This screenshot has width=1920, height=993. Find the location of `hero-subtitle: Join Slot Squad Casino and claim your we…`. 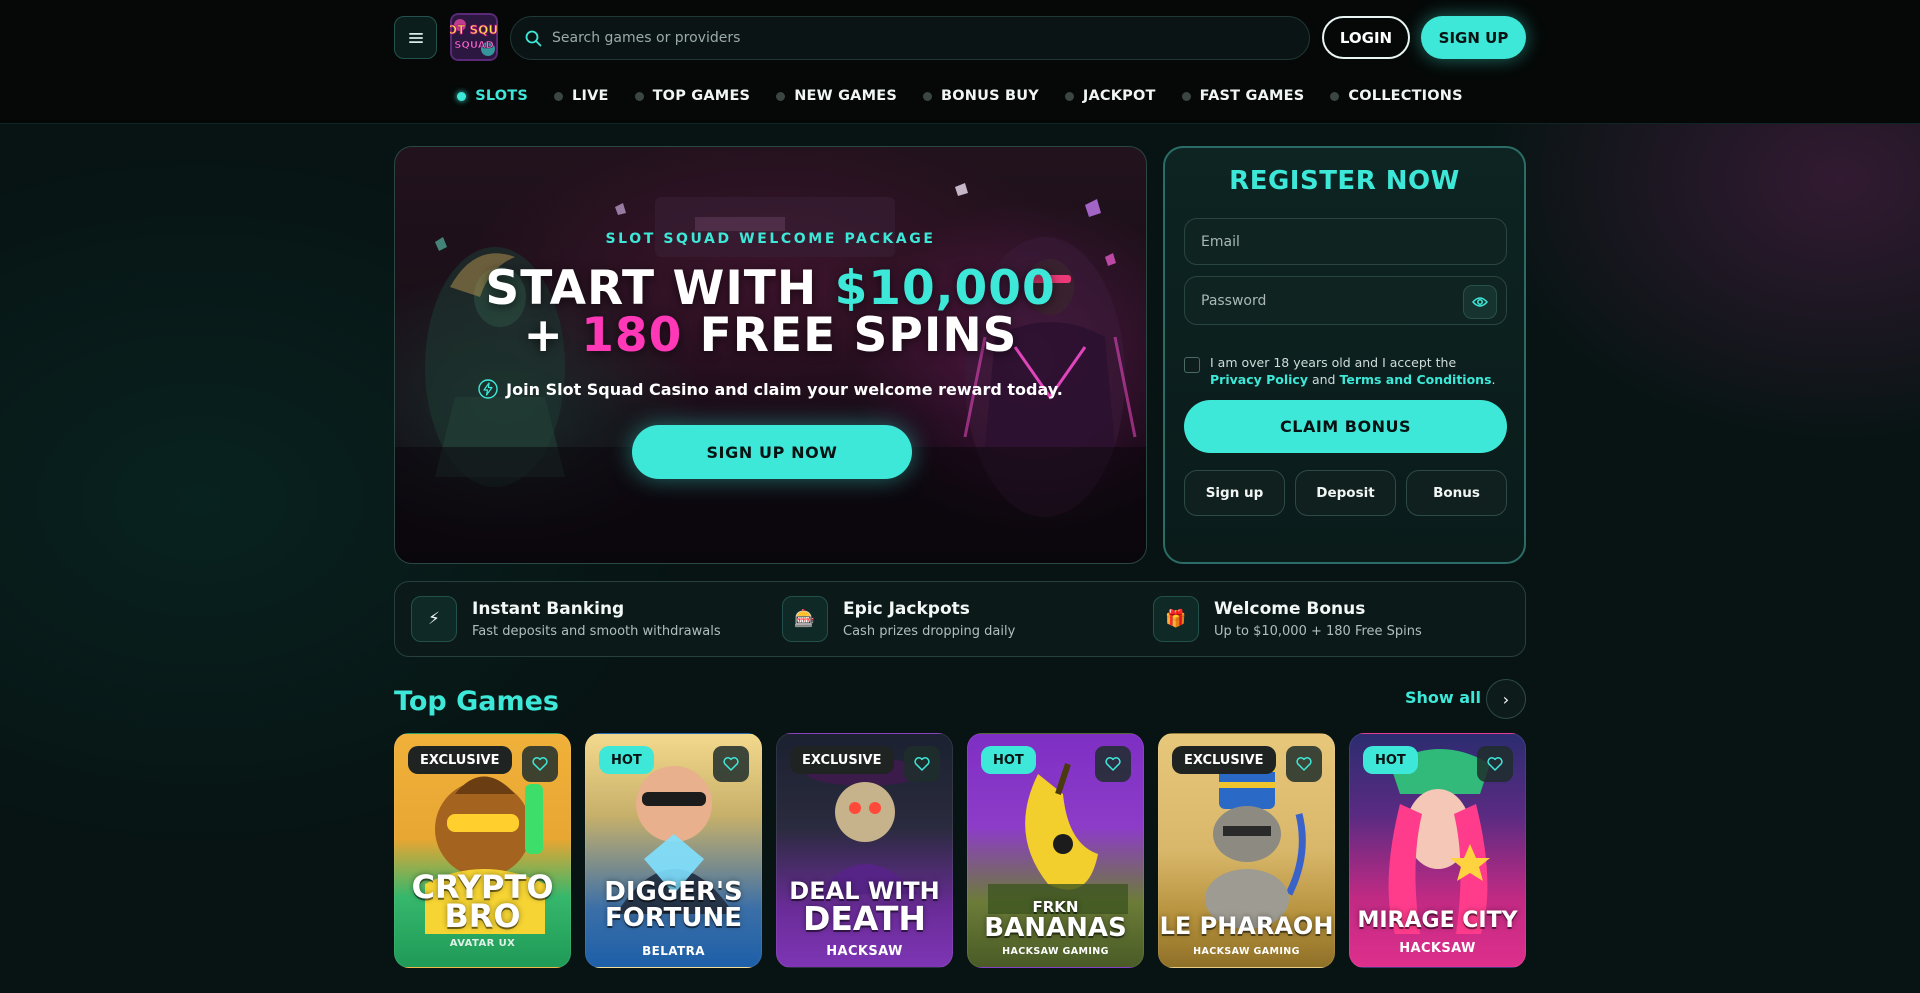

hero-subtitle: Join Slot Squad Casino and claim your we… is located at coordinates (770, 389).